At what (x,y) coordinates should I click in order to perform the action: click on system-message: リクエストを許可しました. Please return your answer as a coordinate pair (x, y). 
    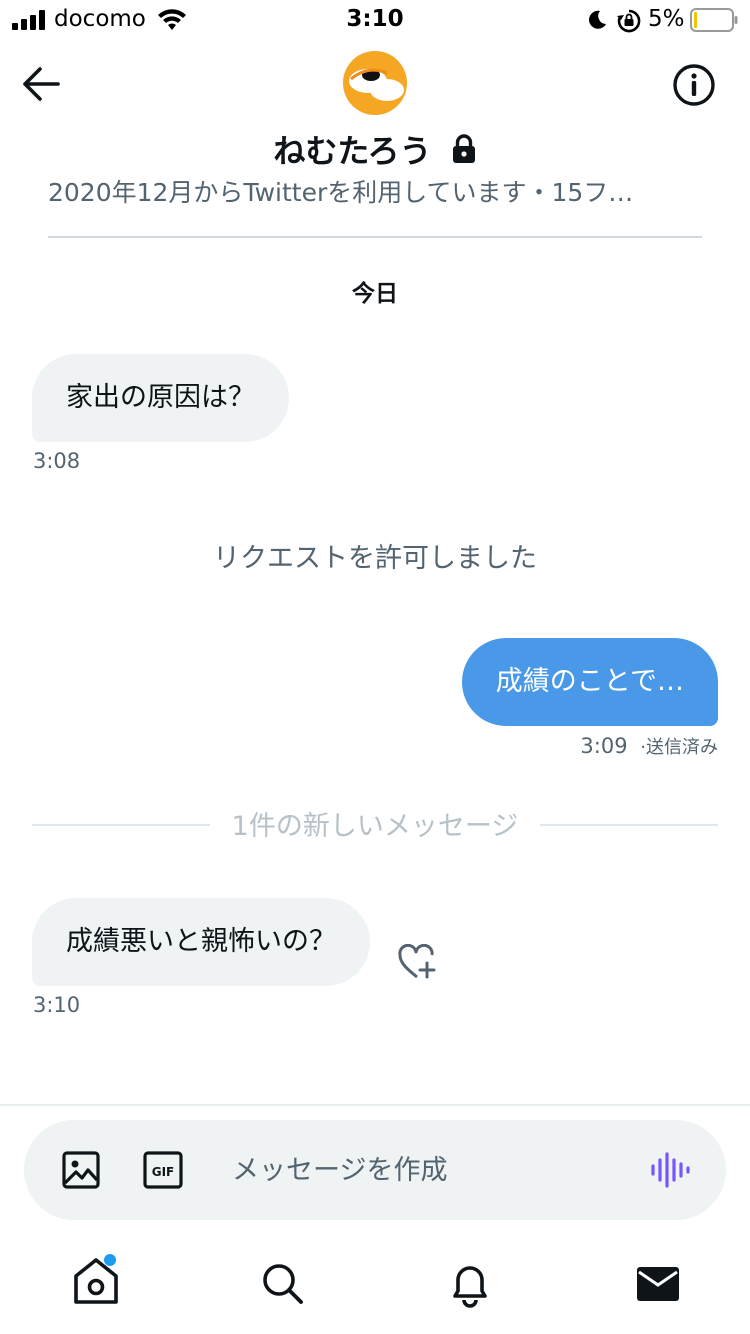
    Looking at the image, I should click on (375, 558).